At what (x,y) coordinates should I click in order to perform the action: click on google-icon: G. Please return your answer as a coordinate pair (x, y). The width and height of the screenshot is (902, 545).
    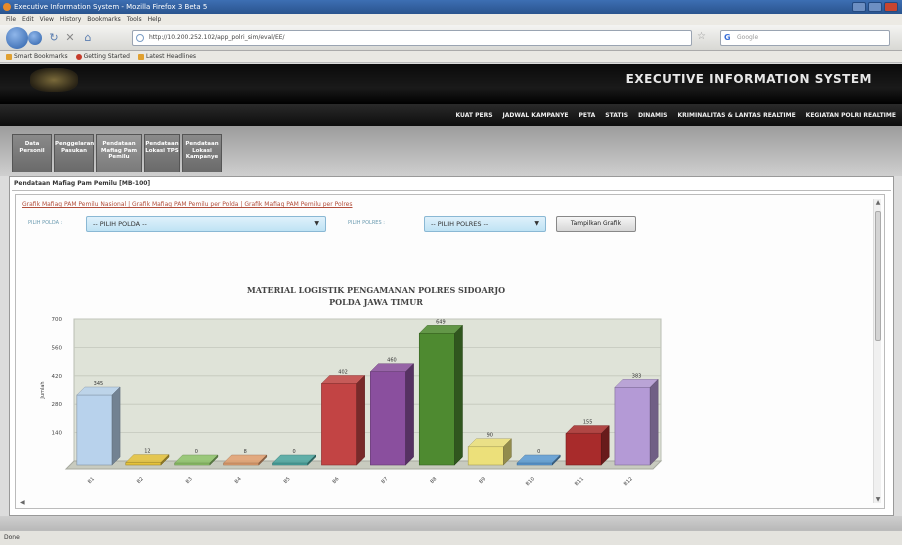
    Looking at the image, I should click on (727, 37).